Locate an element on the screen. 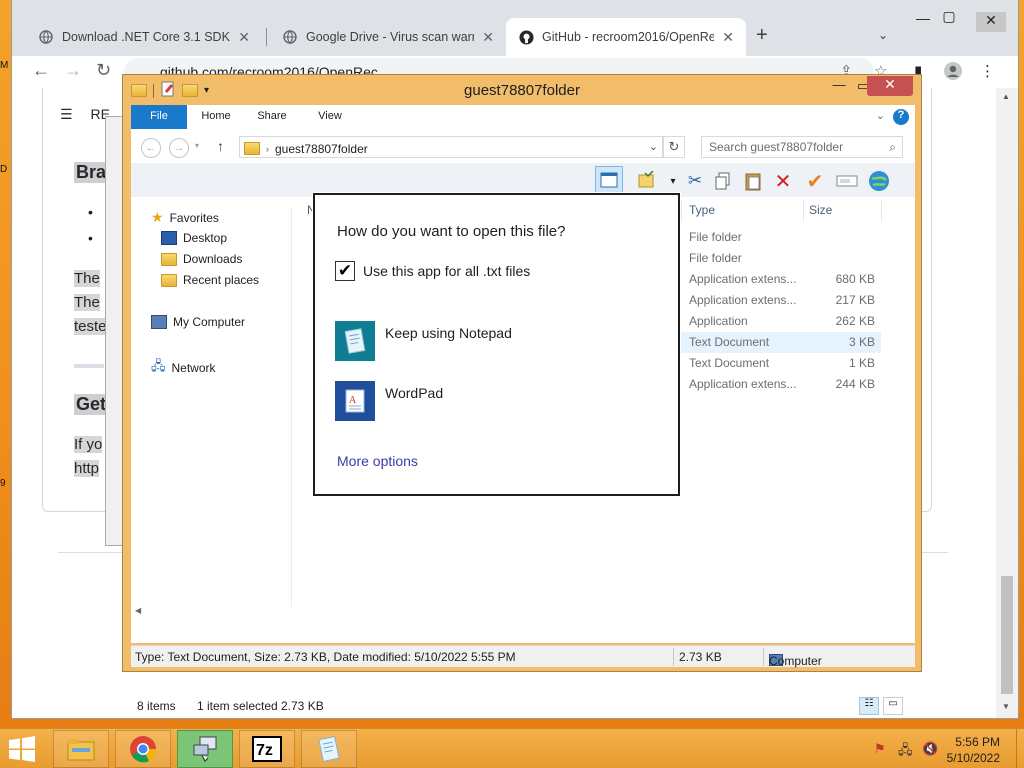 The image size is (1024, 768). list-icon: ☰ is located at coordinates (66, 114).